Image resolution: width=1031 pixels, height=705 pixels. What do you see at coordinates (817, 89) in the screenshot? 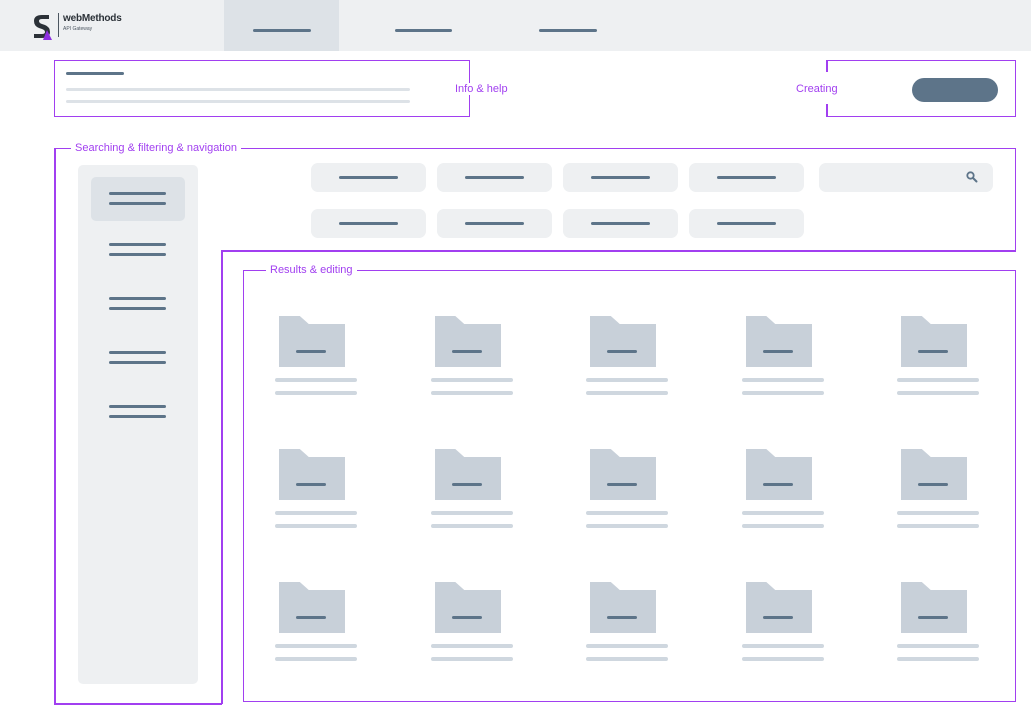
I see `creating-zone-label: Creating` at bounding box center [817, 89].